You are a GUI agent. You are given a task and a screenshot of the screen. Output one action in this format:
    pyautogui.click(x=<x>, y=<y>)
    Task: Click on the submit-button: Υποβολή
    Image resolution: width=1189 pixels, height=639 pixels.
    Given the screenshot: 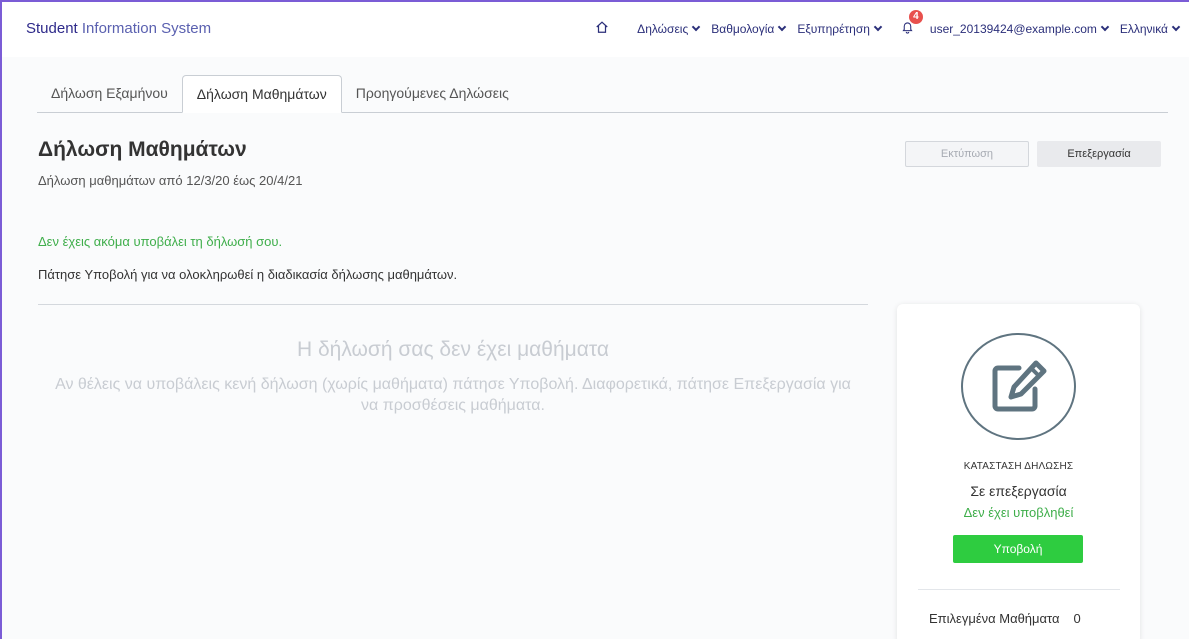 What is the action you would take?
    pyautogui.click(x=1018, y=549)
    